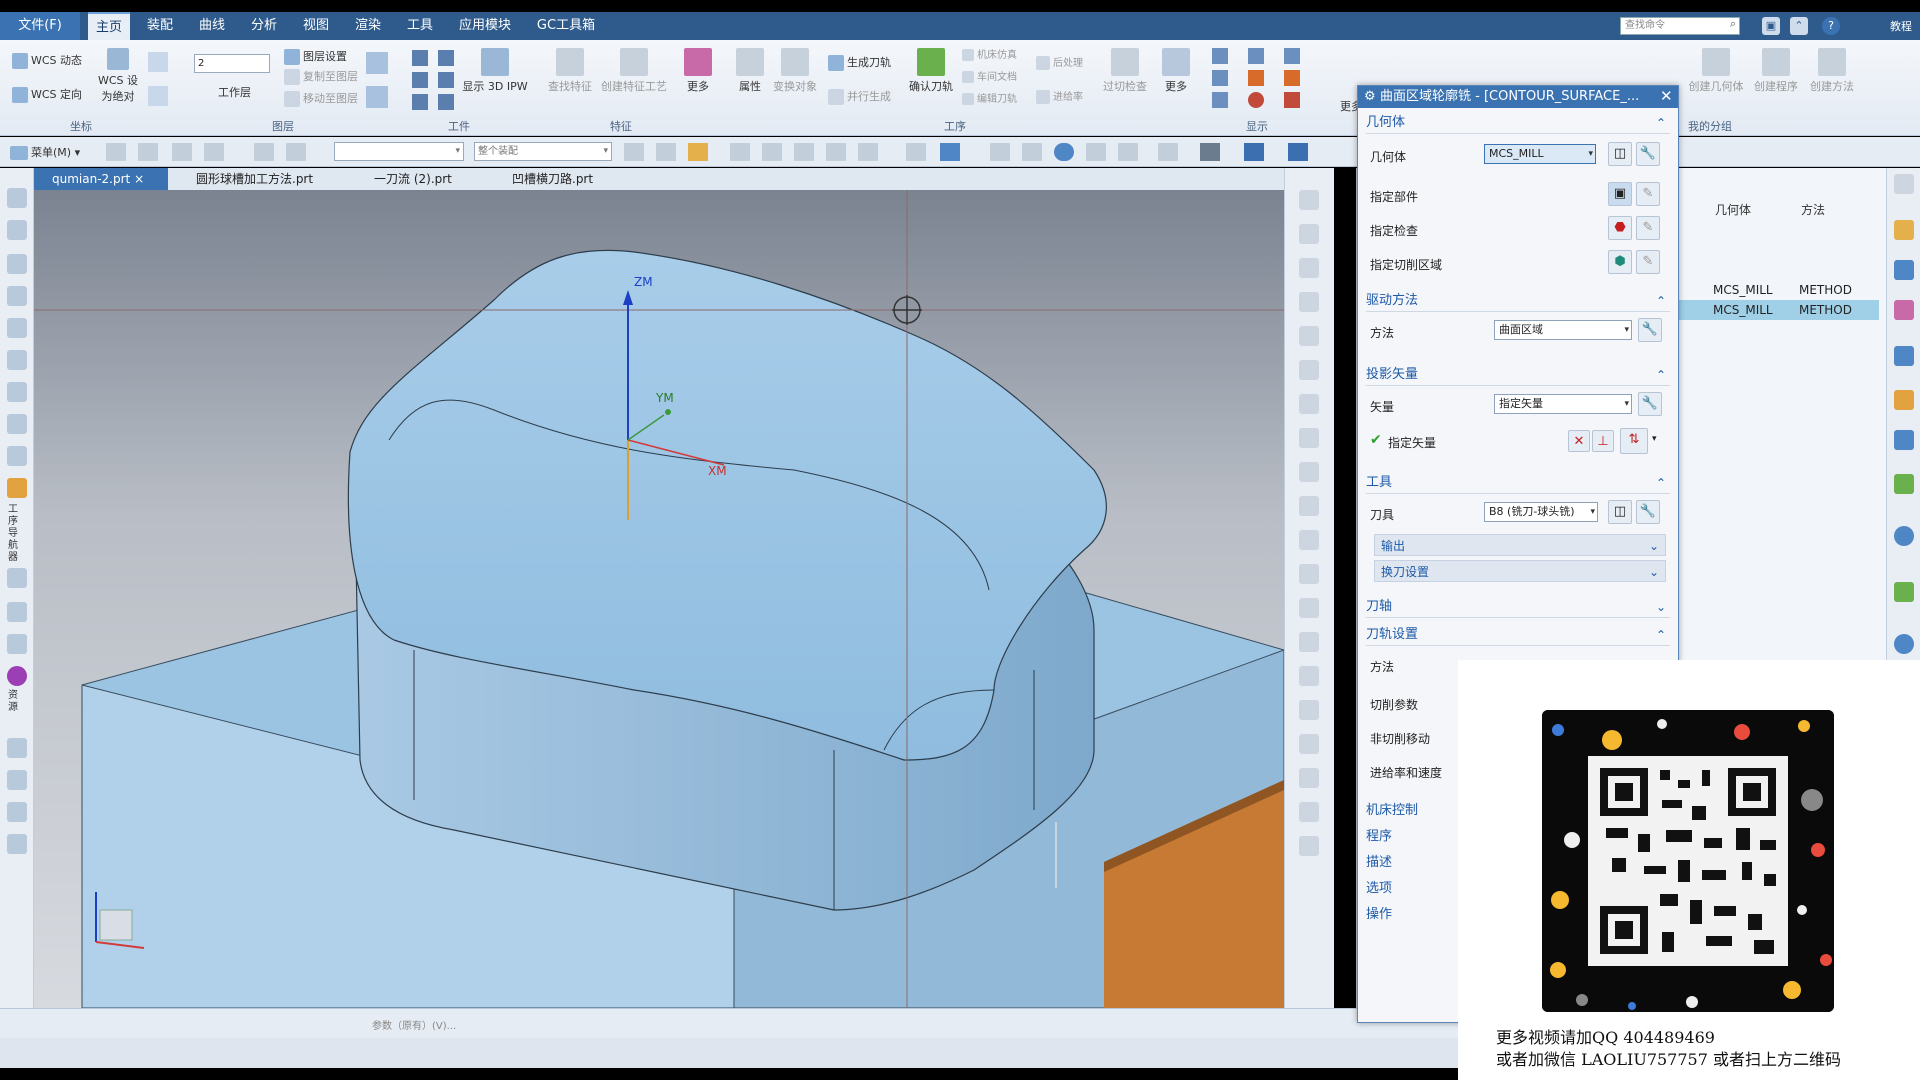 This screenshot has width=1920, height=1080. I want to click on inferred-vector-icon: ⊥, so click(1603, 441).